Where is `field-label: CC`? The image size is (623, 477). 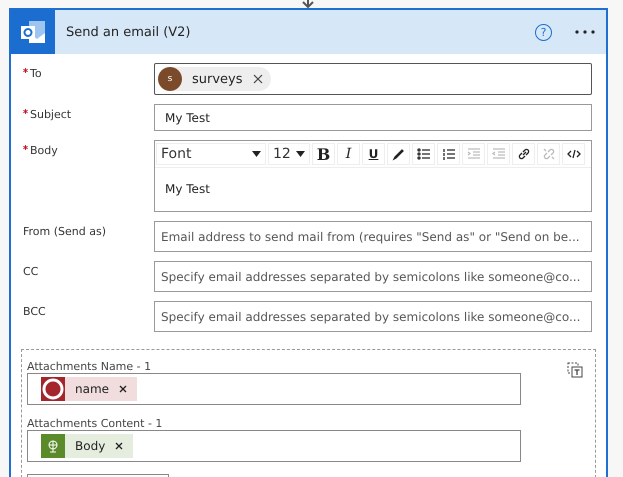 field-label: CC is located at coordinates (31, 272).